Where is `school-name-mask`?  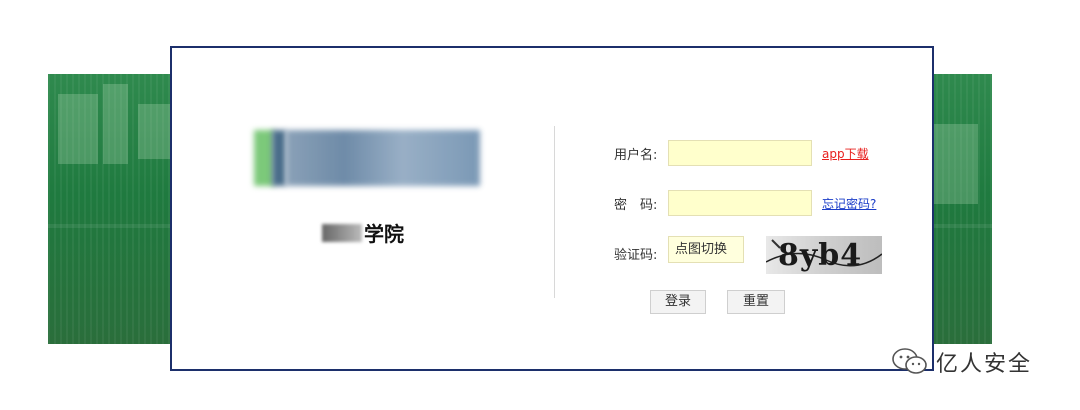 school-name-mask is located at coordinates (342, 232).